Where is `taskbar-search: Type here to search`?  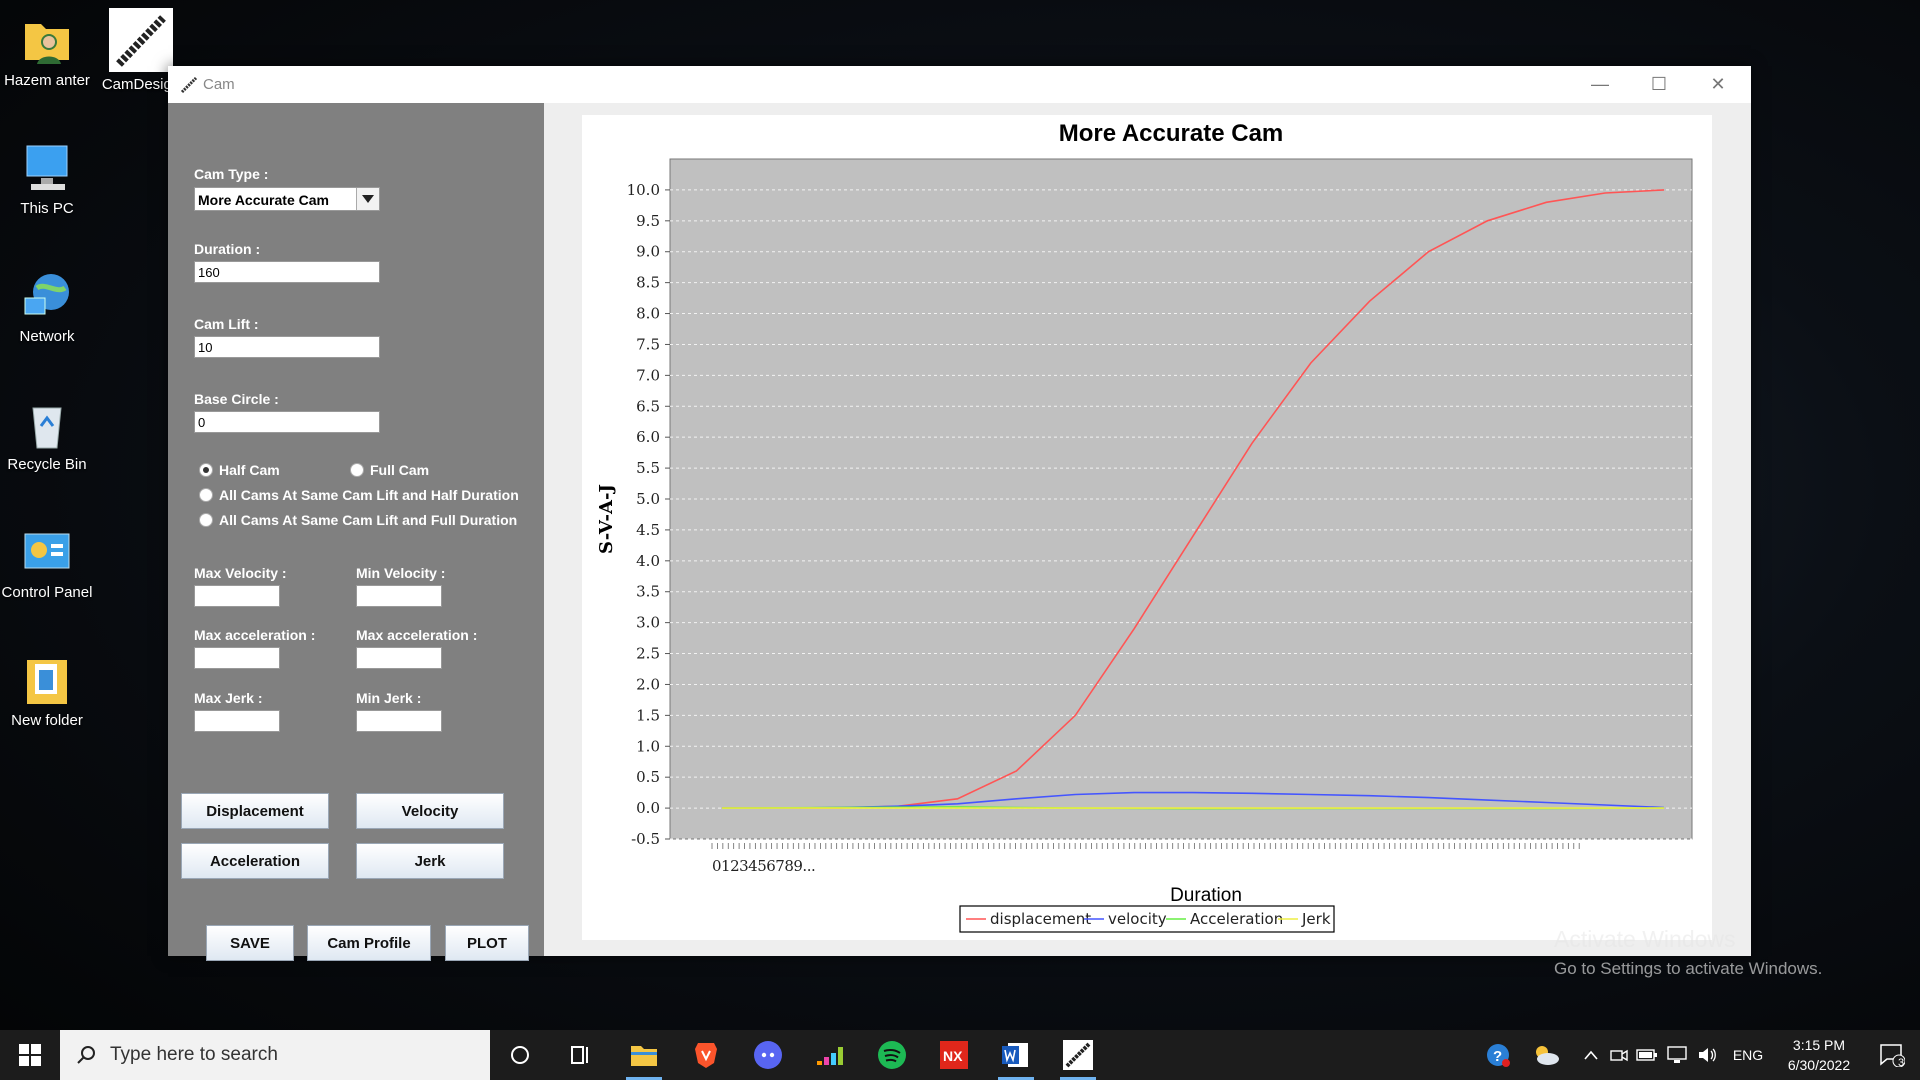 taskbar-search: Type here to search is located at coordinates (275, 1055).